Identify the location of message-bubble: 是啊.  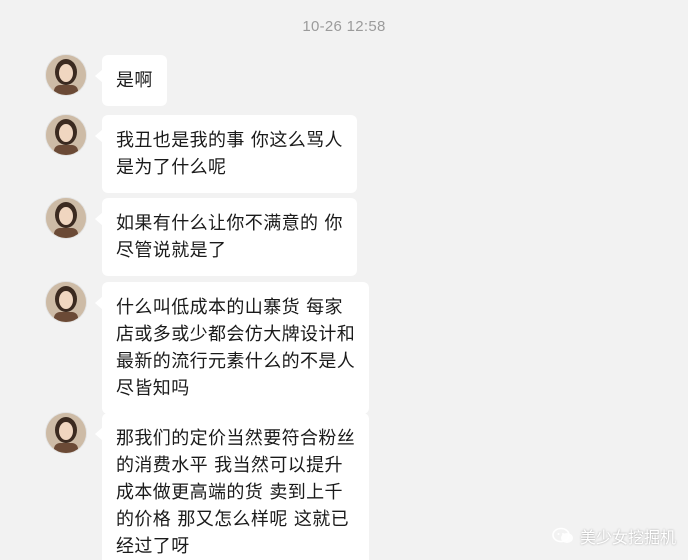
(131, 80).